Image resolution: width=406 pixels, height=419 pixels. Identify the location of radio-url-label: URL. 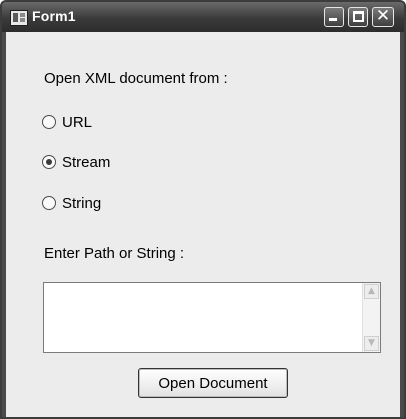
(77, 122).